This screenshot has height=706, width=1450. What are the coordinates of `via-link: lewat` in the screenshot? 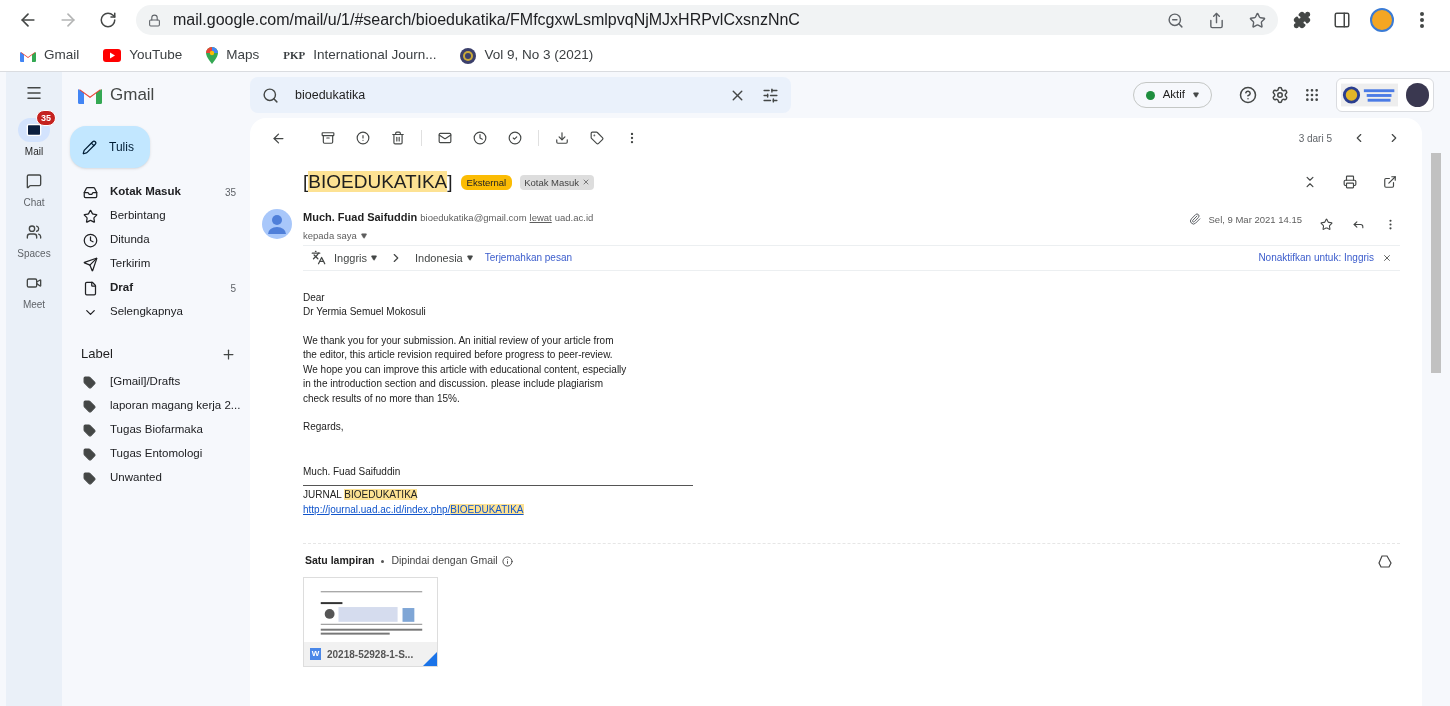 It's located at (540, 218).